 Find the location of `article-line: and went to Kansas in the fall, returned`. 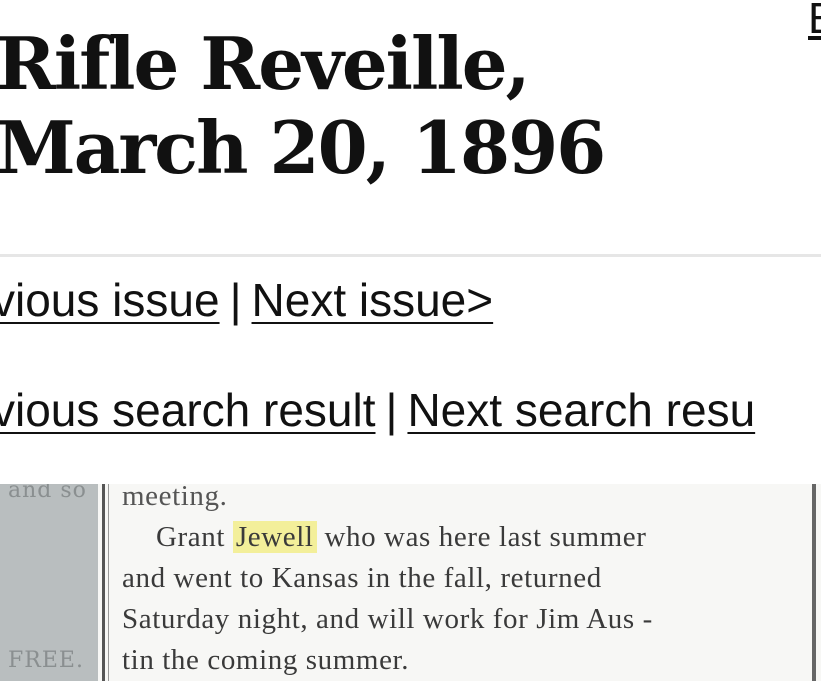

article-line: and went to Kansas in the fall, returned is located at coordinates (362, 578).